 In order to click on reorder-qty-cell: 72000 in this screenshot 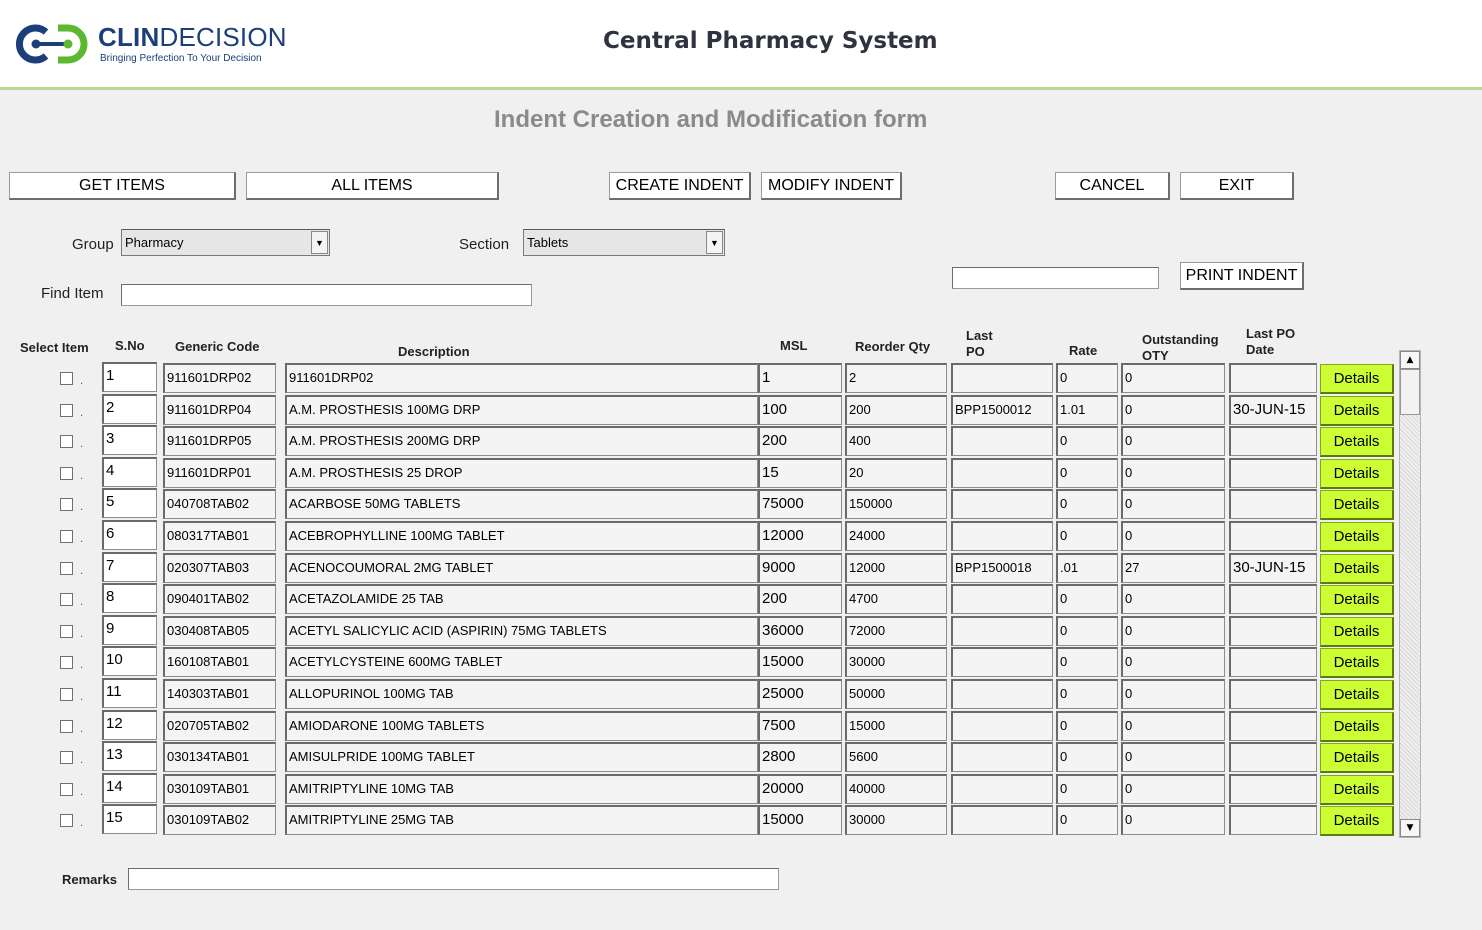, I will do `click(896, 630)`.